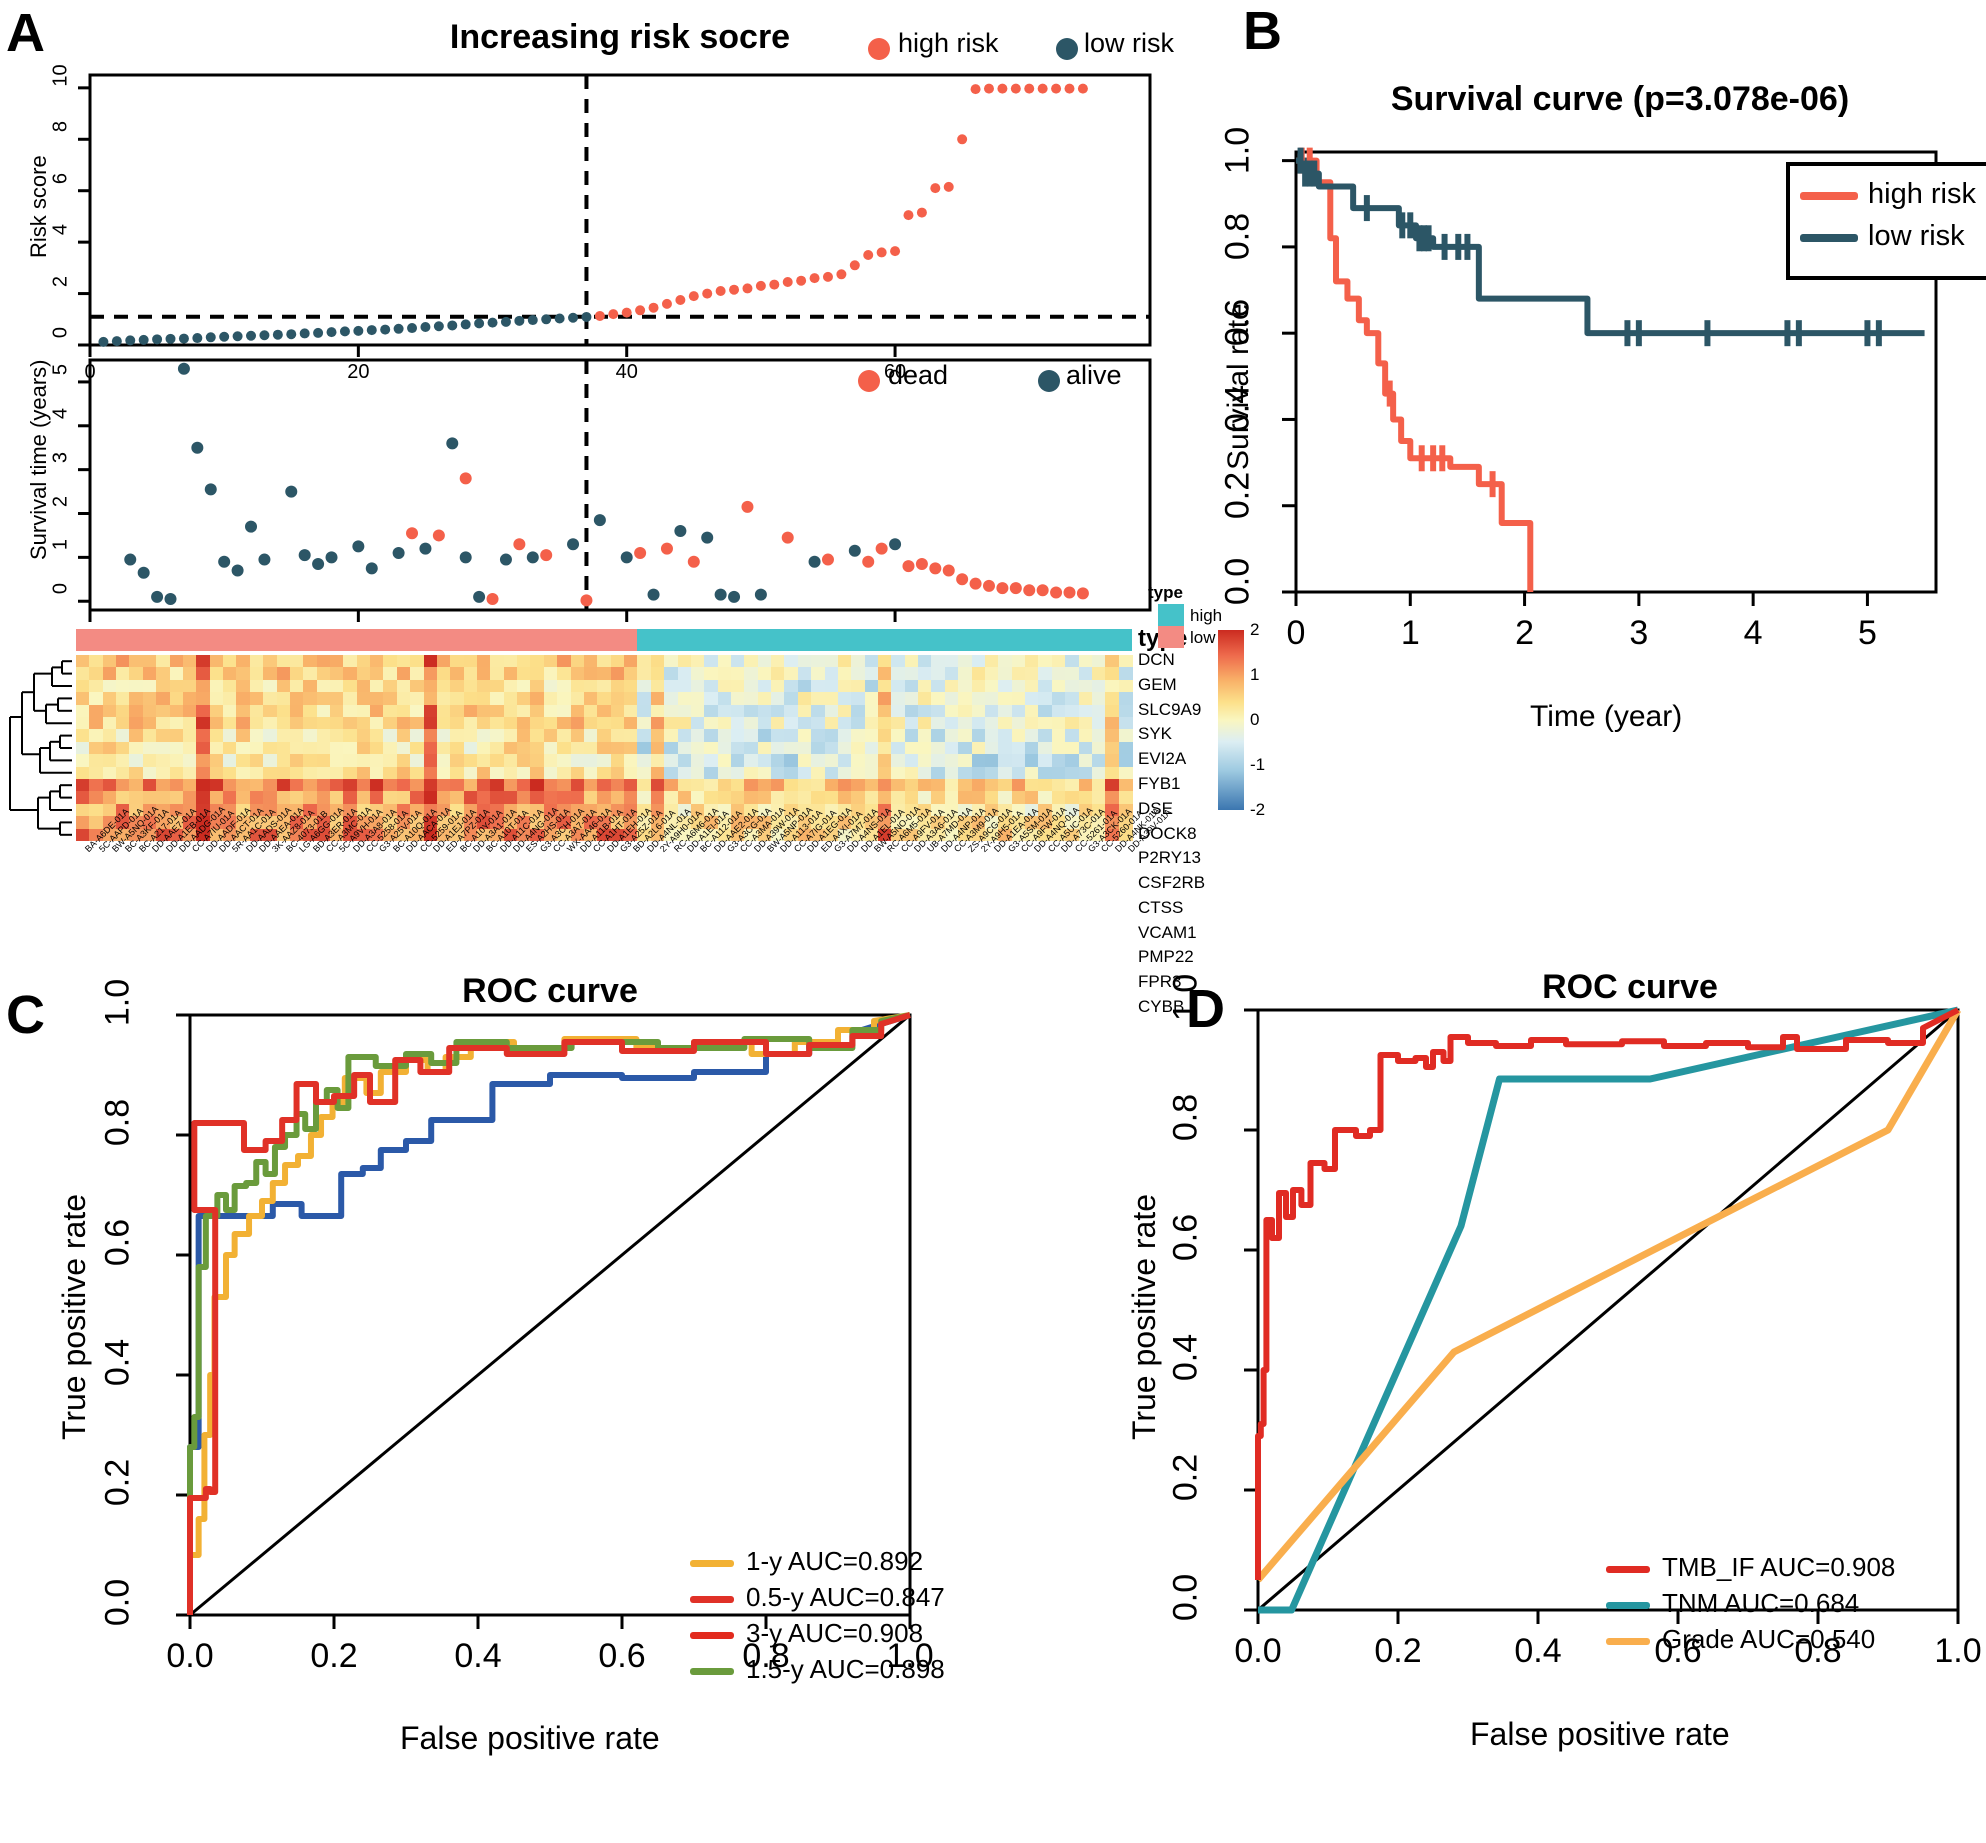 This screenshot has height=1843, width=1986. What do you see at coordinates (1958, 1651) in the screenshot?
I see `roc-d-xtick-1.0: 1.0` at bounding box center [1958, 1651].